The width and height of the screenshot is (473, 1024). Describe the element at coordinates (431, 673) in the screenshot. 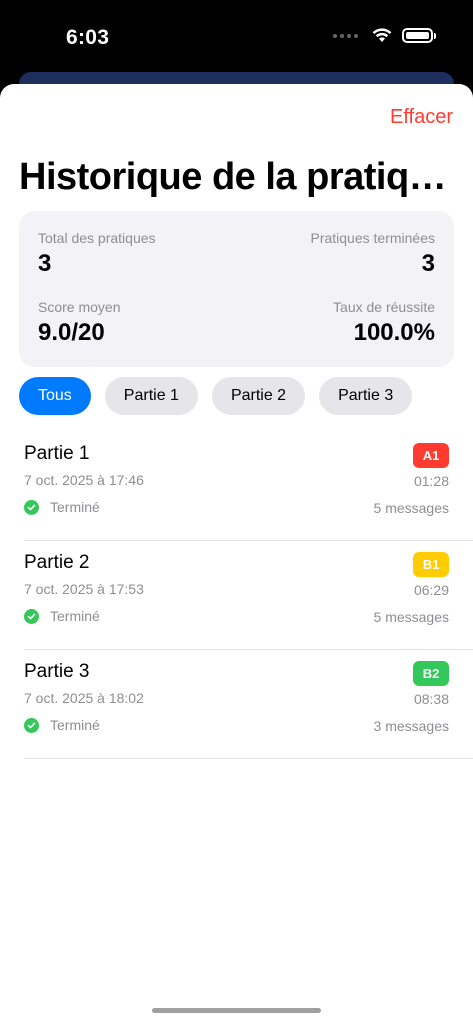

I see `level-badge: B2` at that location.